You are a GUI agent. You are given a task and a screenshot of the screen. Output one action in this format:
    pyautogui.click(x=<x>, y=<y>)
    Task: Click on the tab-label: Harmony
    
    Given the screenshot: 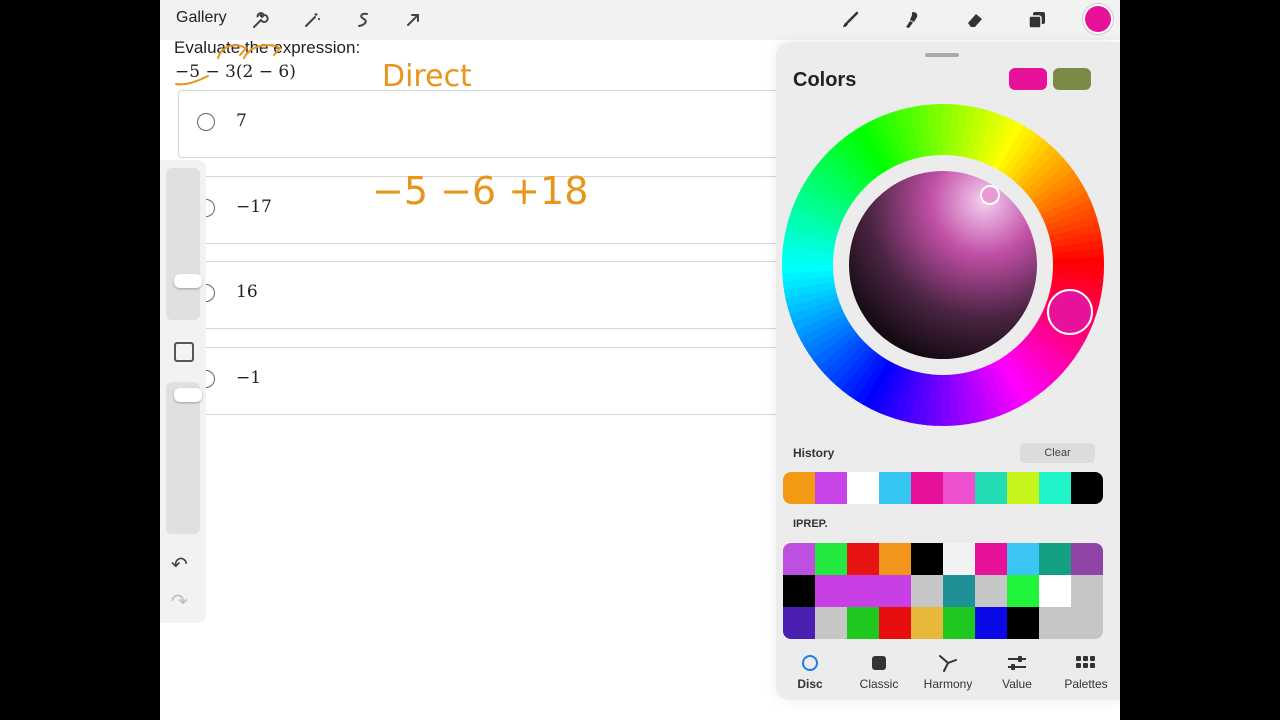 What is the action you would take?
    pyautogui.click(x=948, y=684)
    